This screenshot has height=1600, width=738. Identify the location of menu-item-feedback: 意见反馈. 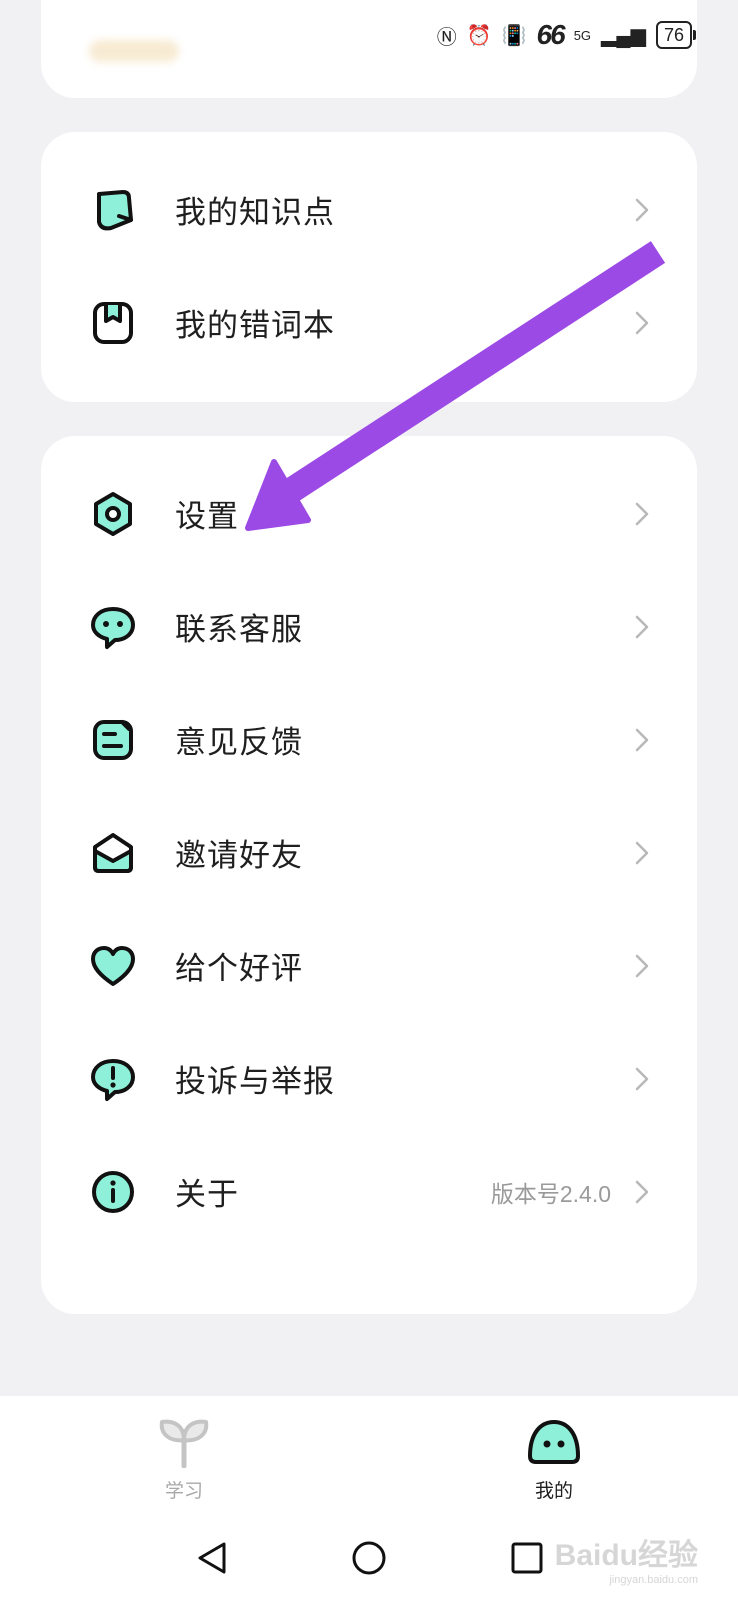
(369, 739).